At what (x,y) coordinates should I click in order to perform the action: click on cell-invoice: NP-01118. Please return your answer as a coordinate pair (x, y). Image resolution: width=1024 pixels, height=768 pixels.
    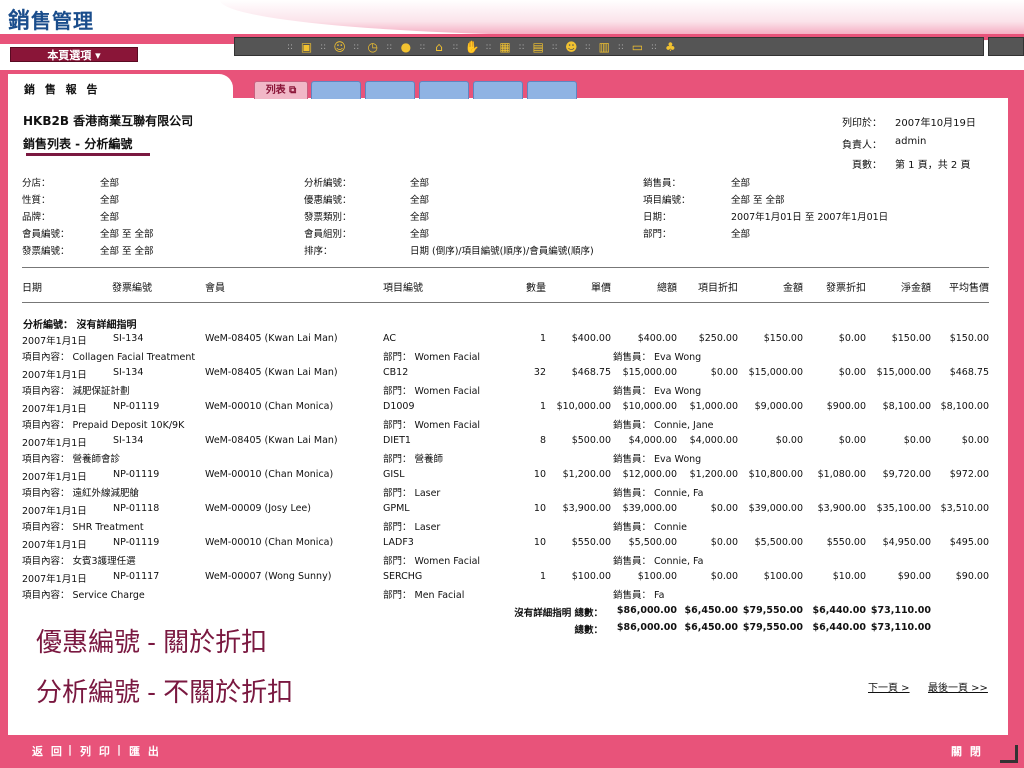
    Looking at the image, I should click on (136, 508).